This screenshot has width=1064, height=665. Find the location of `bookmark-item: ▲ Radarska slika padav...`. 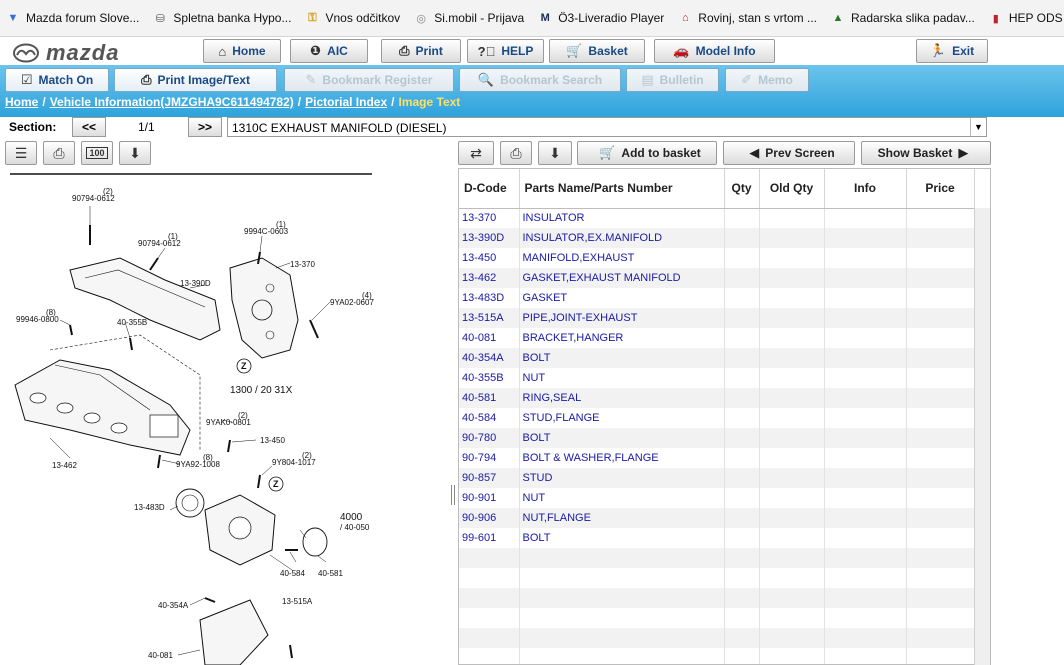

bookmark-item: ▲ Radarska slika padav... is located at coordinates (903, 18).